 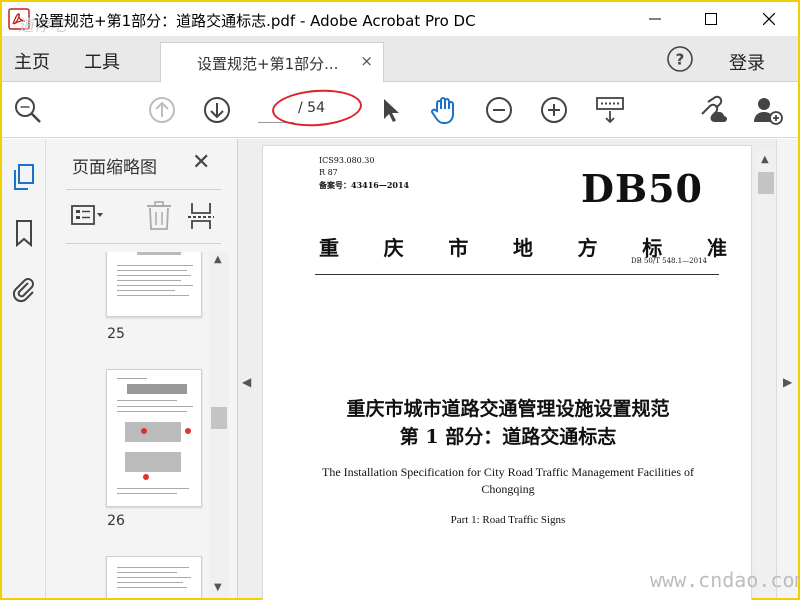 I want to click on thumbnail-page-number: 26, so click(x=116, y=521).